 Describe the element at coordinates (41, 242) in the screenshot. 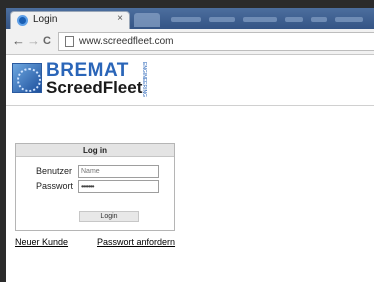

I see `new-customer-link: Neuer Kunde` at that location.